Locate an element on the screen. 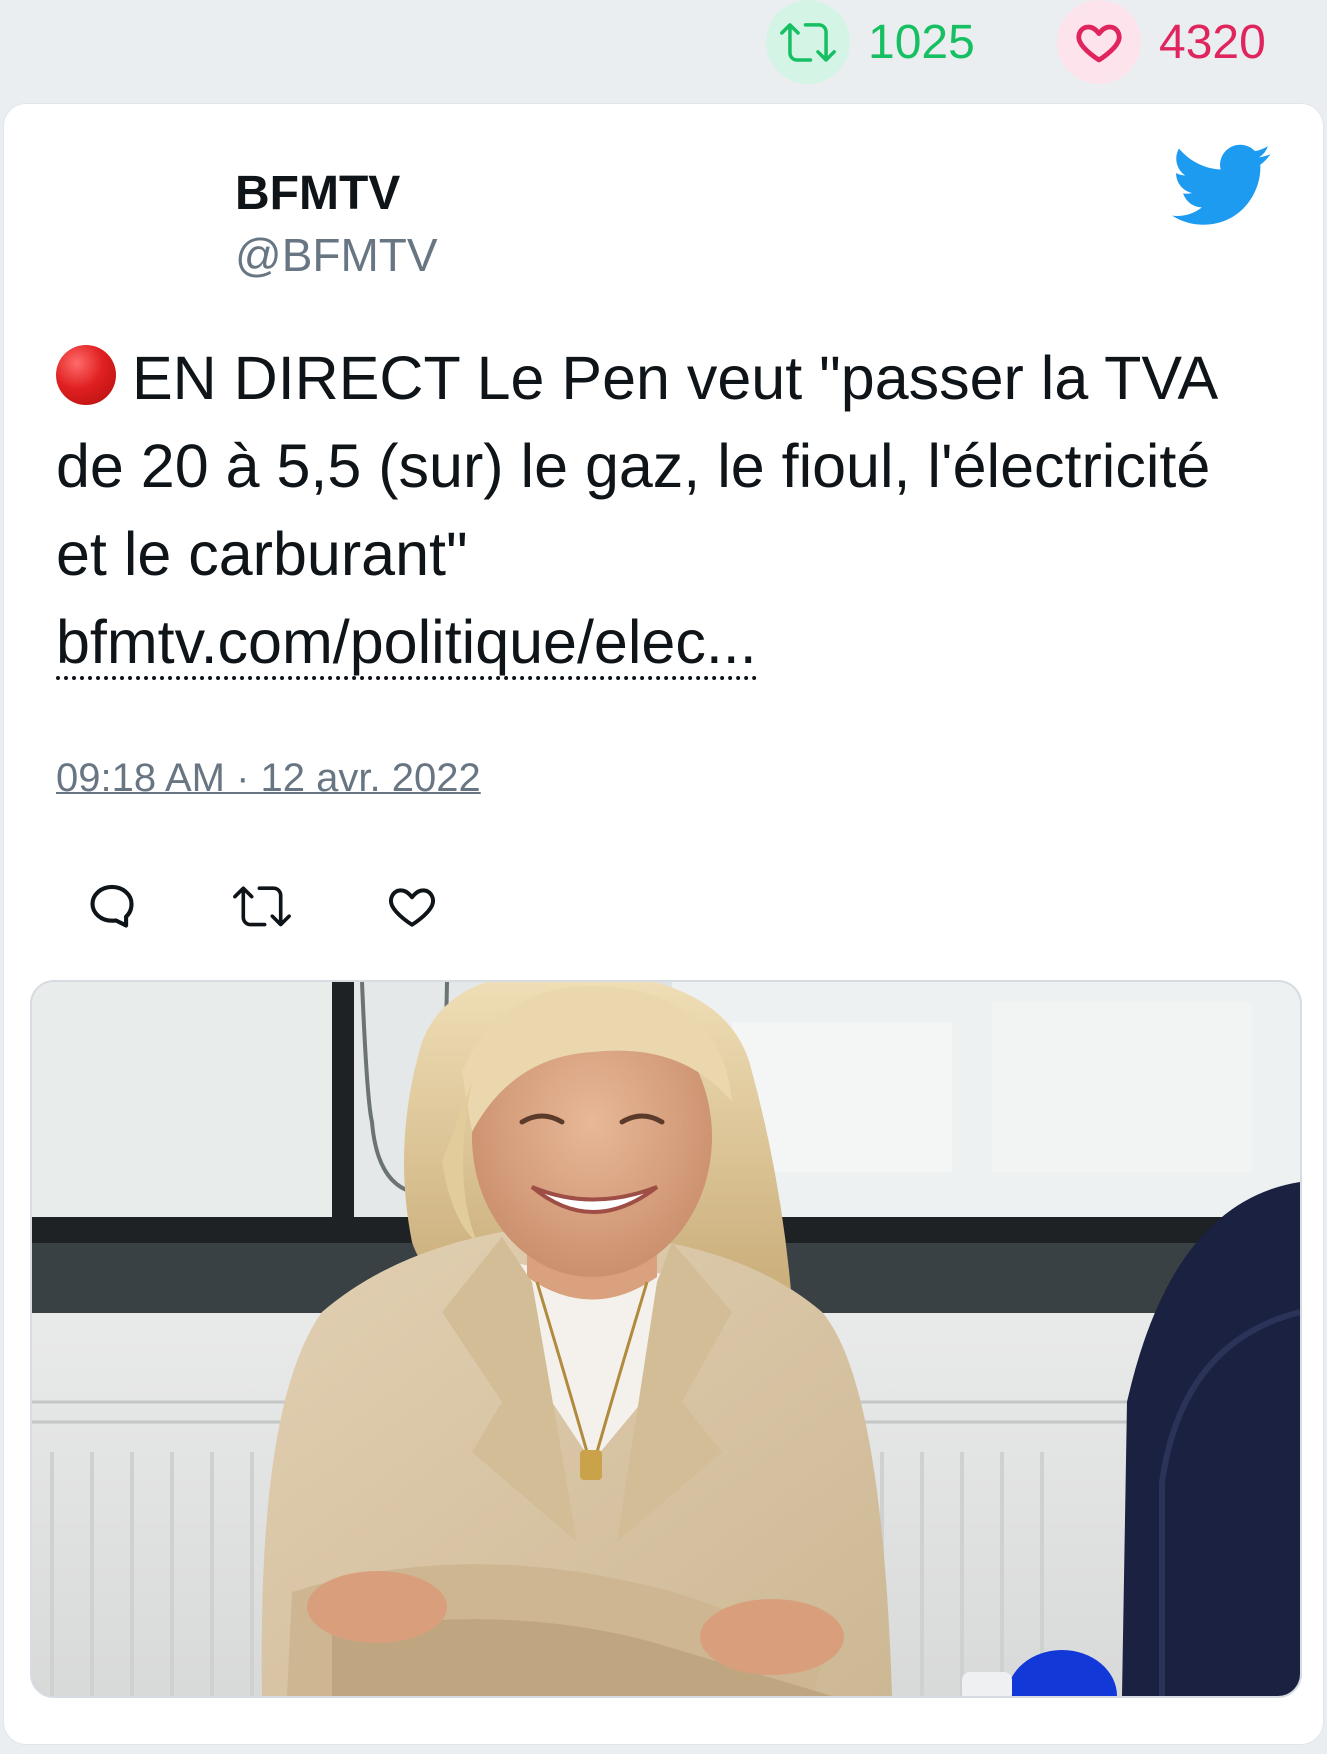  display-name: BFMTV is located at coordinates (317, 193).